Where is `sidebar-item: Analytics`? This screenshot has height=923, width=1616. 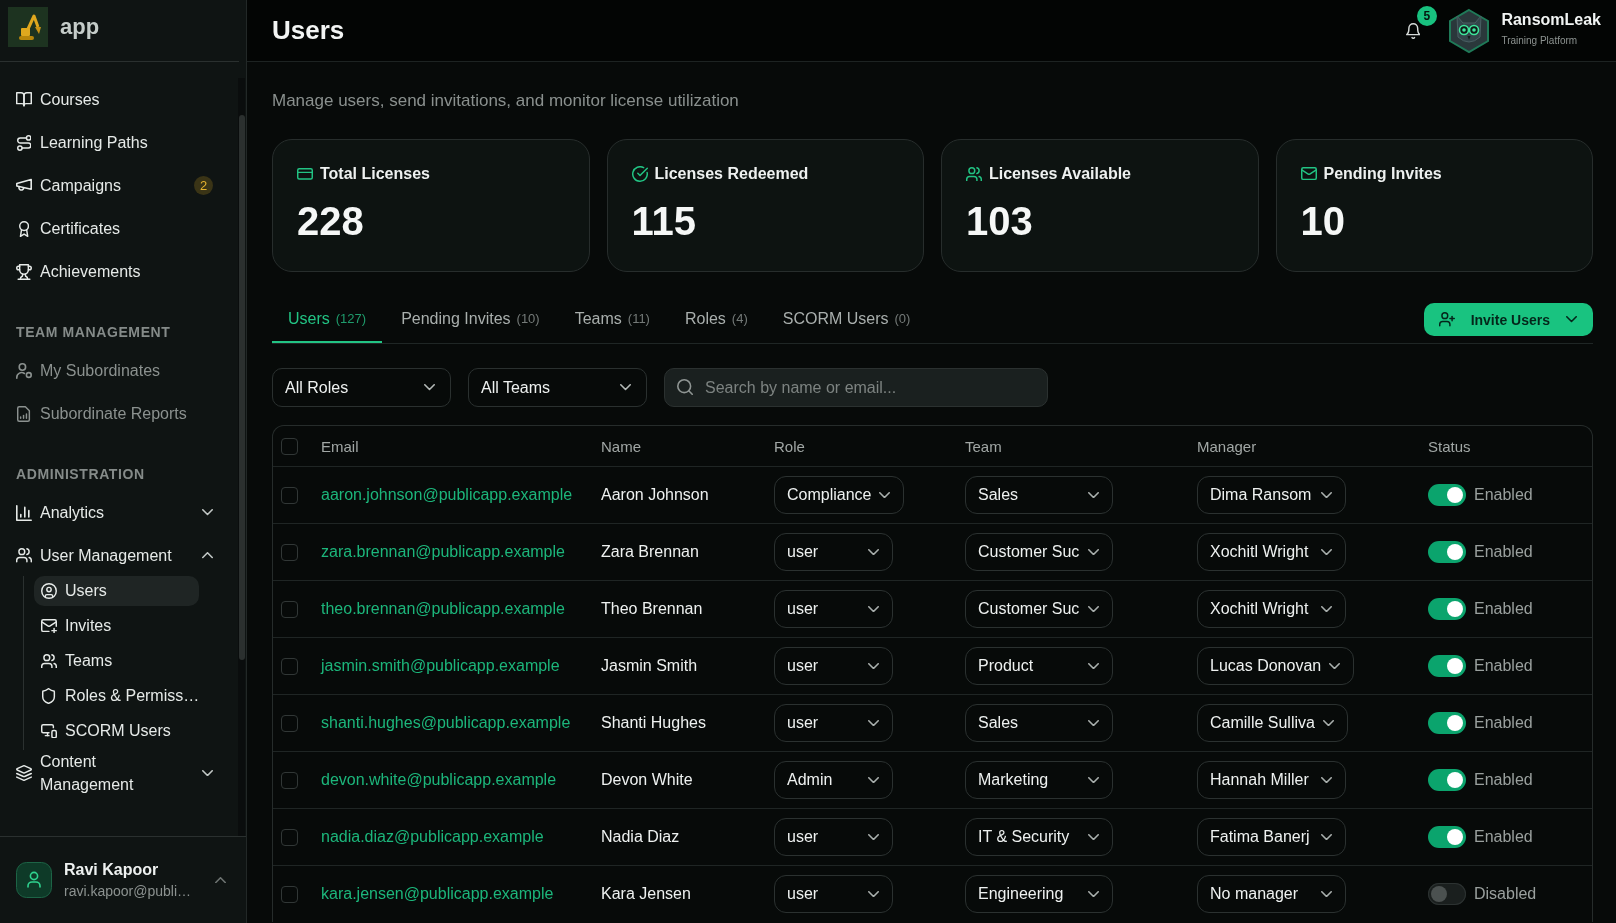 sidebar-item: Analytics is located at coordinates (115, 512).